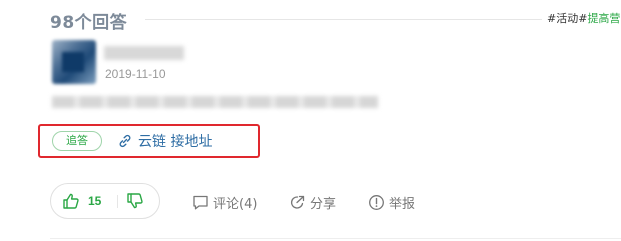 Image resolution: width=621 pixels, height=241 pixels. Describe the element at coordinates (200, 202) in the screenshot. I see `comment-icon` at that location.